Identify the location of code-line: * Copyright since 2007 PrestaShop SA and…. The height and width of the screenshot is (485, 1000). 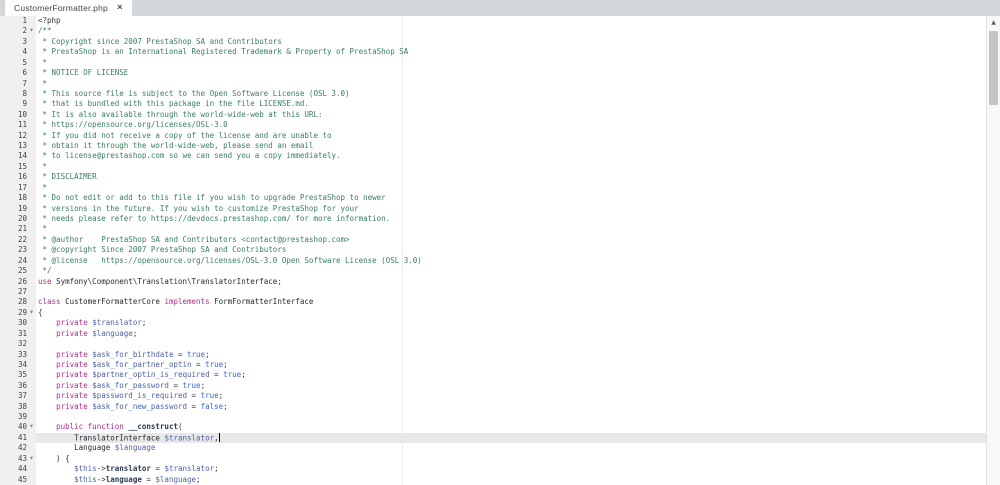
(518, 42).